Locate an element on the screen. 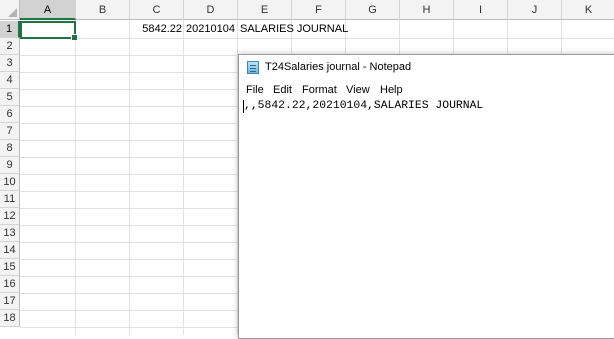  row-header-3: 3 is located at coordinates (10, 63).